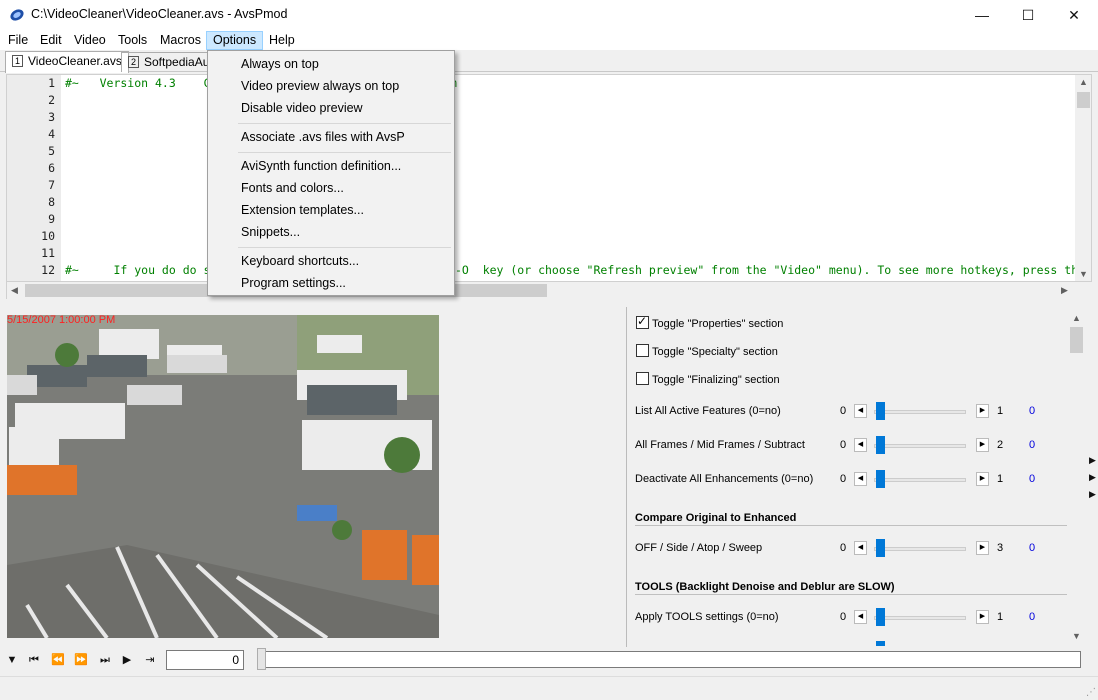  I want to click on tab-softpedia: 2 SoftpediaAu, so click(169, 62).